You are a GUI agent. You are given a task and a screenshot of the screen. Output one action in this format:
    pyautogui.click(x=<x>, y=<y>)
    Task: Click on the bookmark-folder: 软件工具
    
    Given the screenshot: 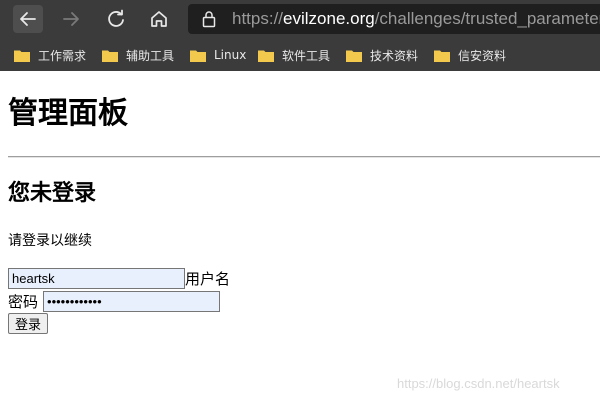 What is the action you would take?
    pyautogui.click(x=294, y=55)
    